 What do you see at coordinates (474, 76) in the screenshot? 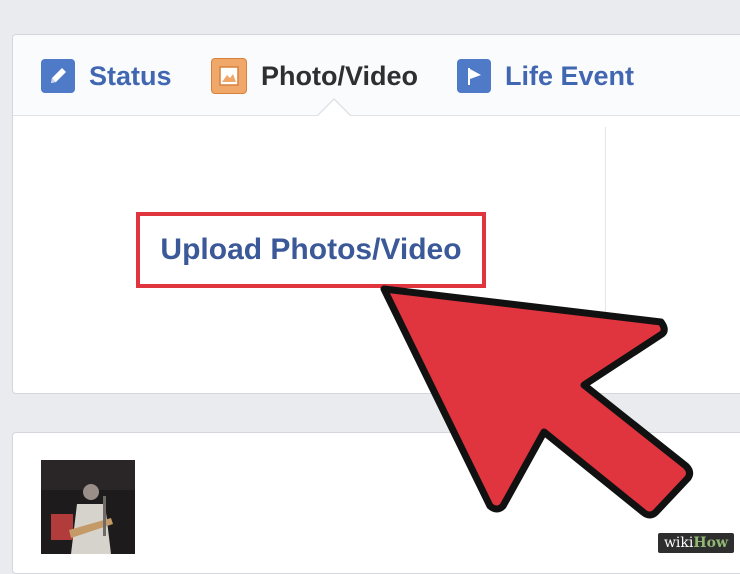
I see `flag-icon` at bounding box center [474, 76].